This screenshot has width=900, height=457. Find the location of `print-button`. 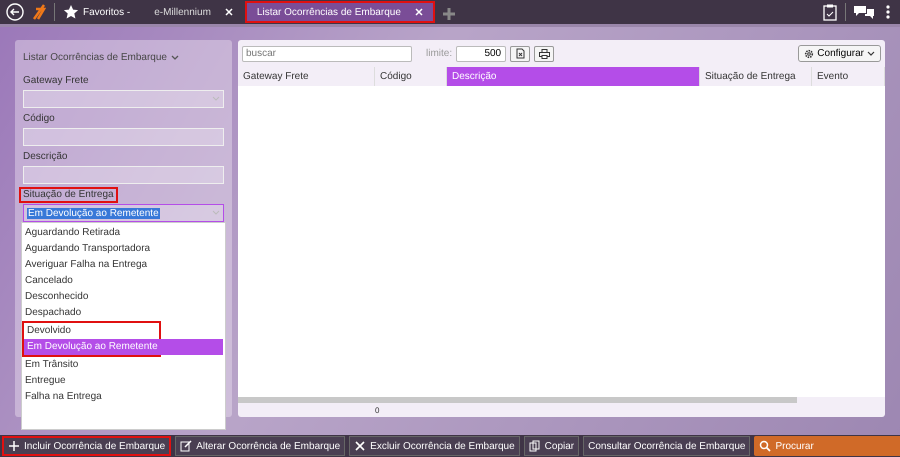

print-button is located at coordinates (544, 54).